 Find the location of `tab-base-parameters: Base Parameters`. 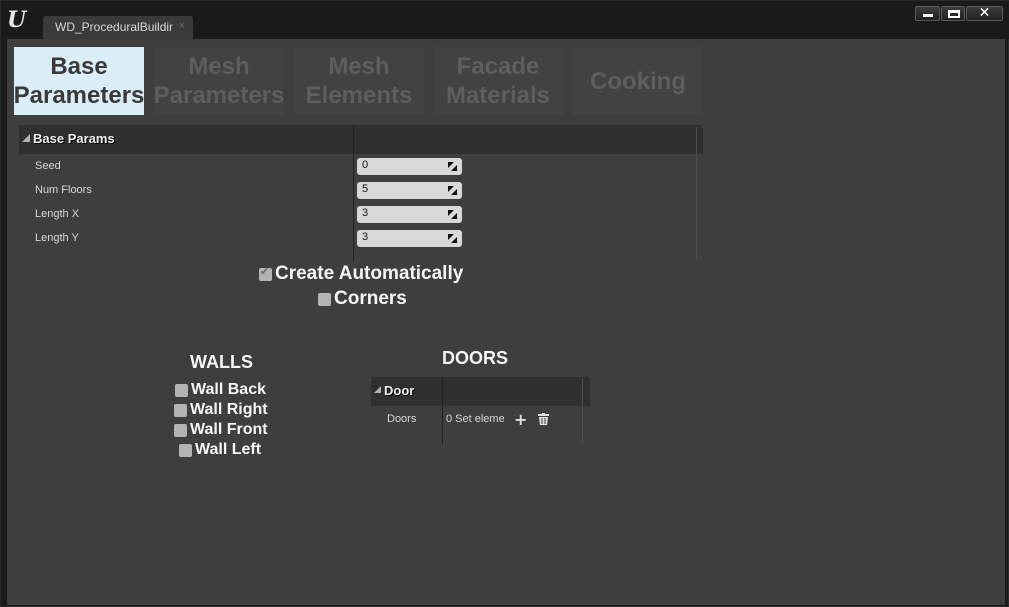

tab-base-parameters: Base Parameters is located at coordinates (79, 81).